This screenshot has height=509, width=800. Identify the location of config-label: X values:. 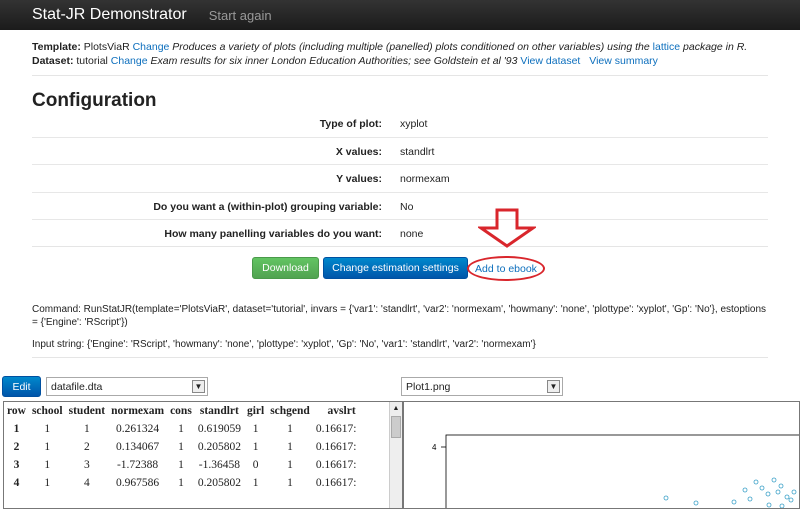
(358, 152).